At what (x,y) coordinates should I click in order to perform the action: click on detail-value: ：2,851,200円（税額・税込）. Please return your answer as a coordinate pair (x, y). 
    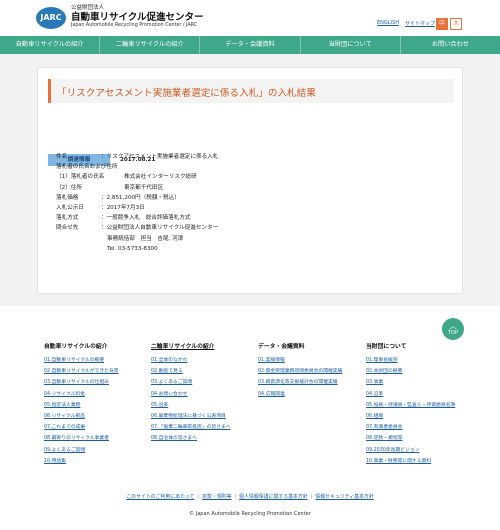
    Looking at the image, I should click on (140, 197).